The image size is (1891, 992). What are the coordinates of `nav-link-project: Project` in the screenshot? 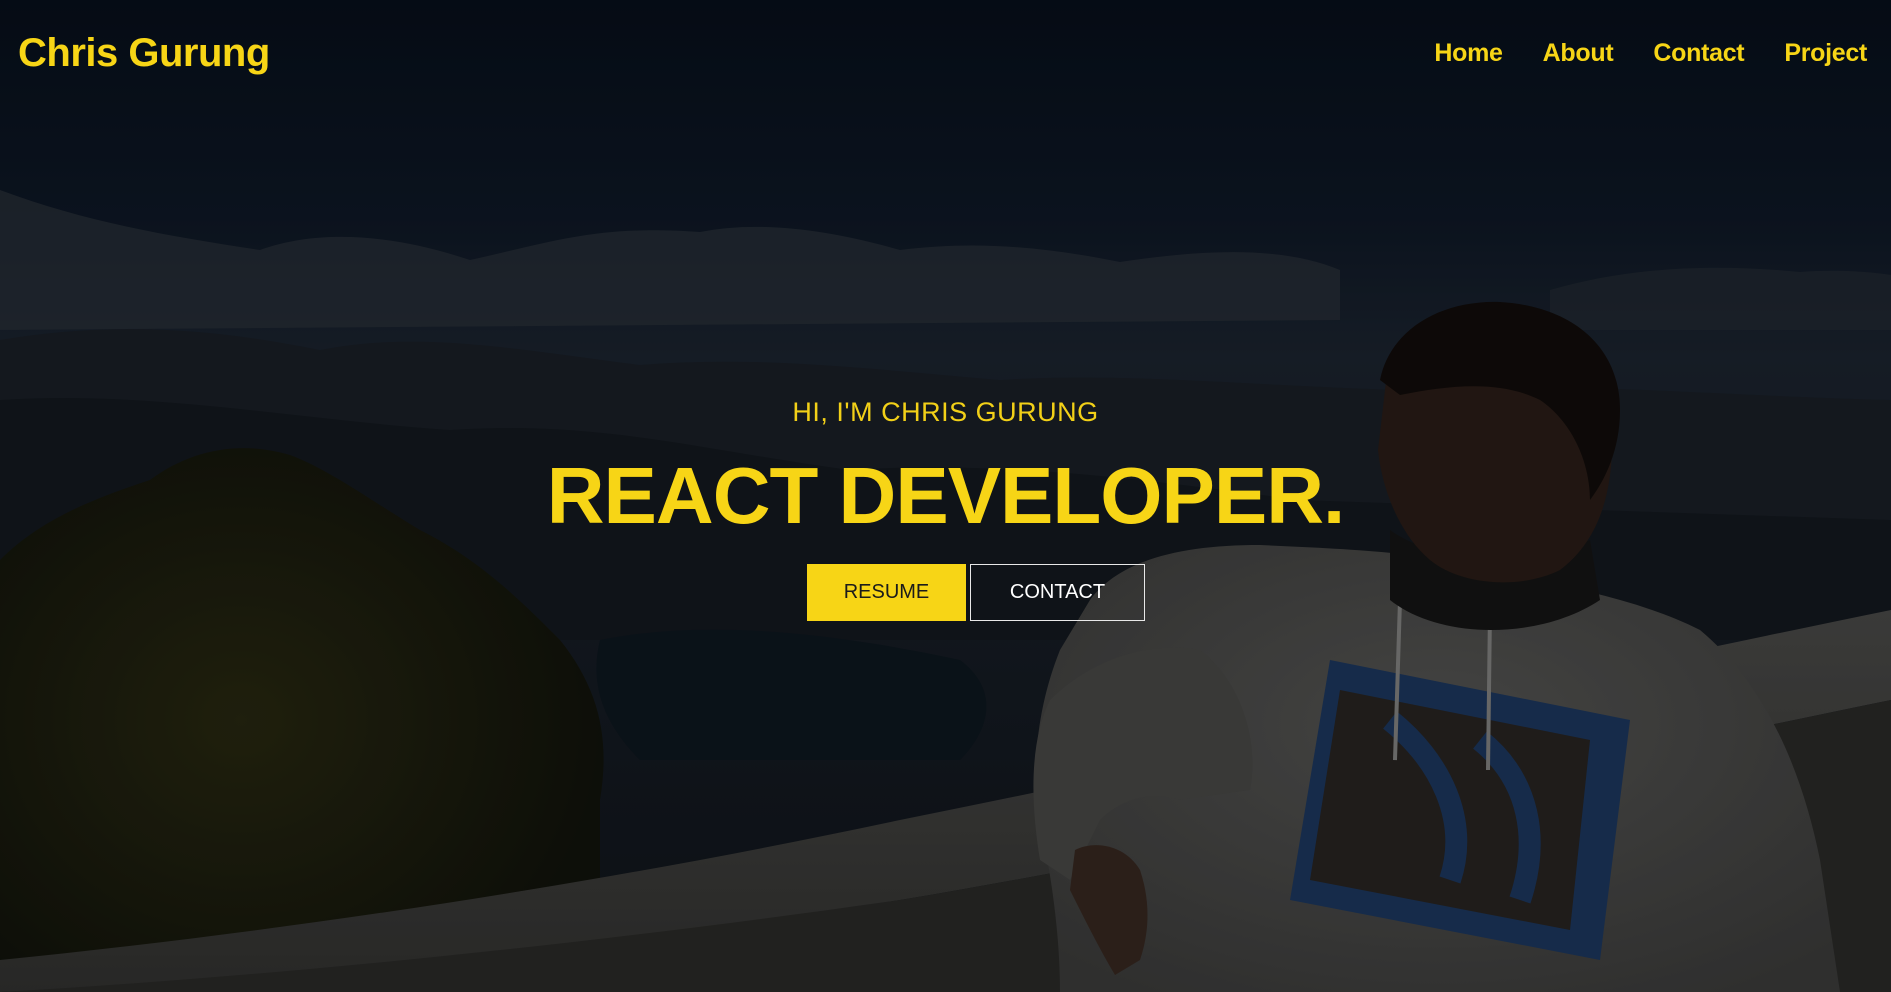 It's located at (1825, 53).